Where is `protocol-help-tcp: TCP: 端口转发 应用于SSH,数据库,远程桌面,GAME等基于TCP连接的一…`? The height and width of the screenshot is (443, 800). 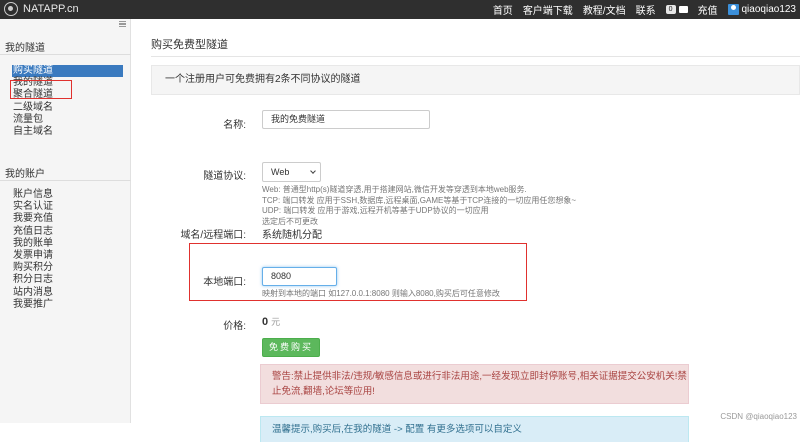
protocol-help-tcp: TCP: 端口转发 应用于SSH,数据库,远程桌面,GAME等基于TCP连接的一… is located at coordinates (419, 201).